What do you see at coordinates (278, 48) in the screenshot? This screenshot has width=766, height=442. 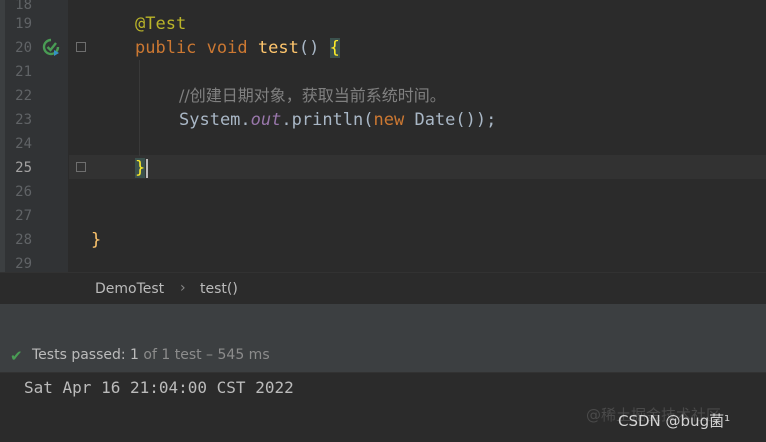 I see `method-name: test` at bounding box center [278, 48].